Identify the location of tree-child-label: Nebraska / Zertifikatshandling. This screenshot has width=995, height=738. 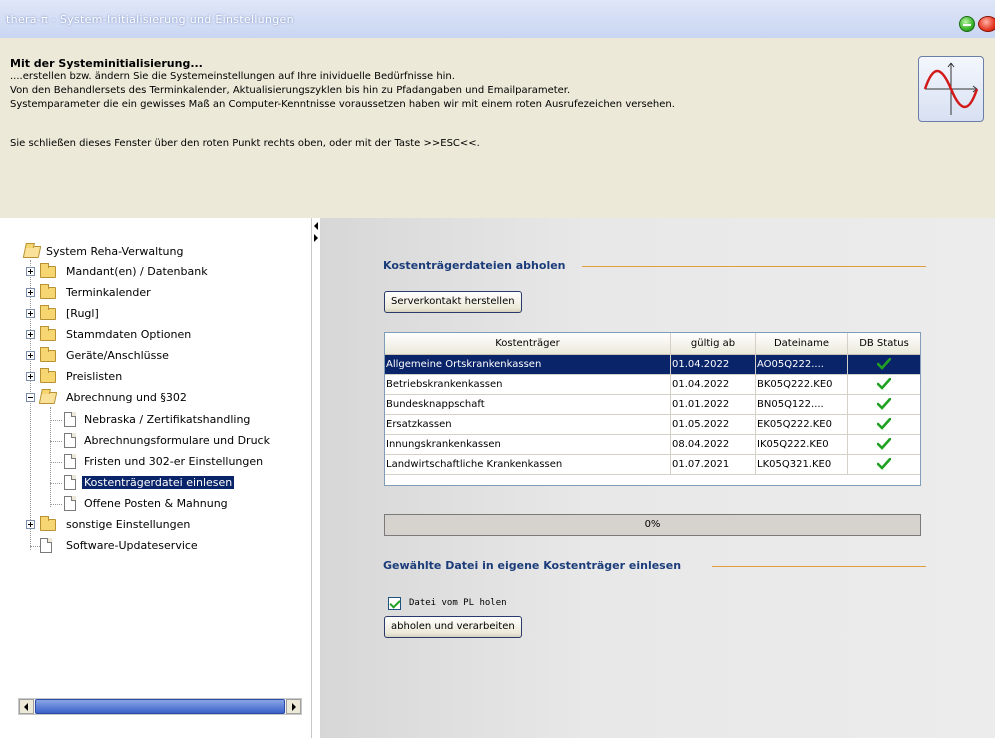
(167, 419).